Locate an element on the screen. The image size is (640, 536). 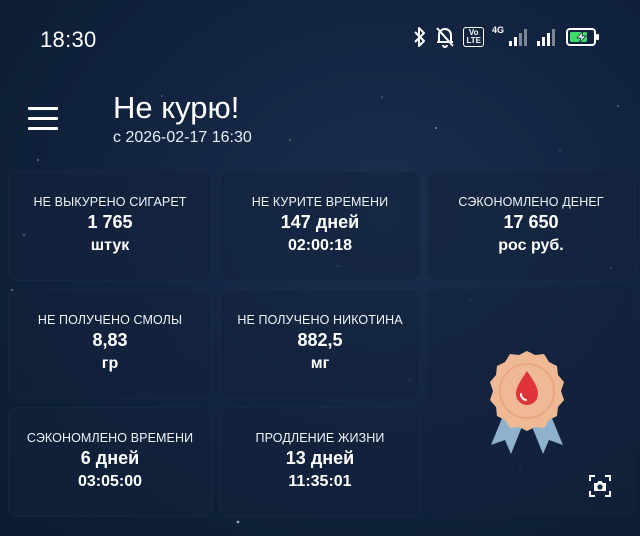
page-title: Не курю! is located at coordinates (176, 107).